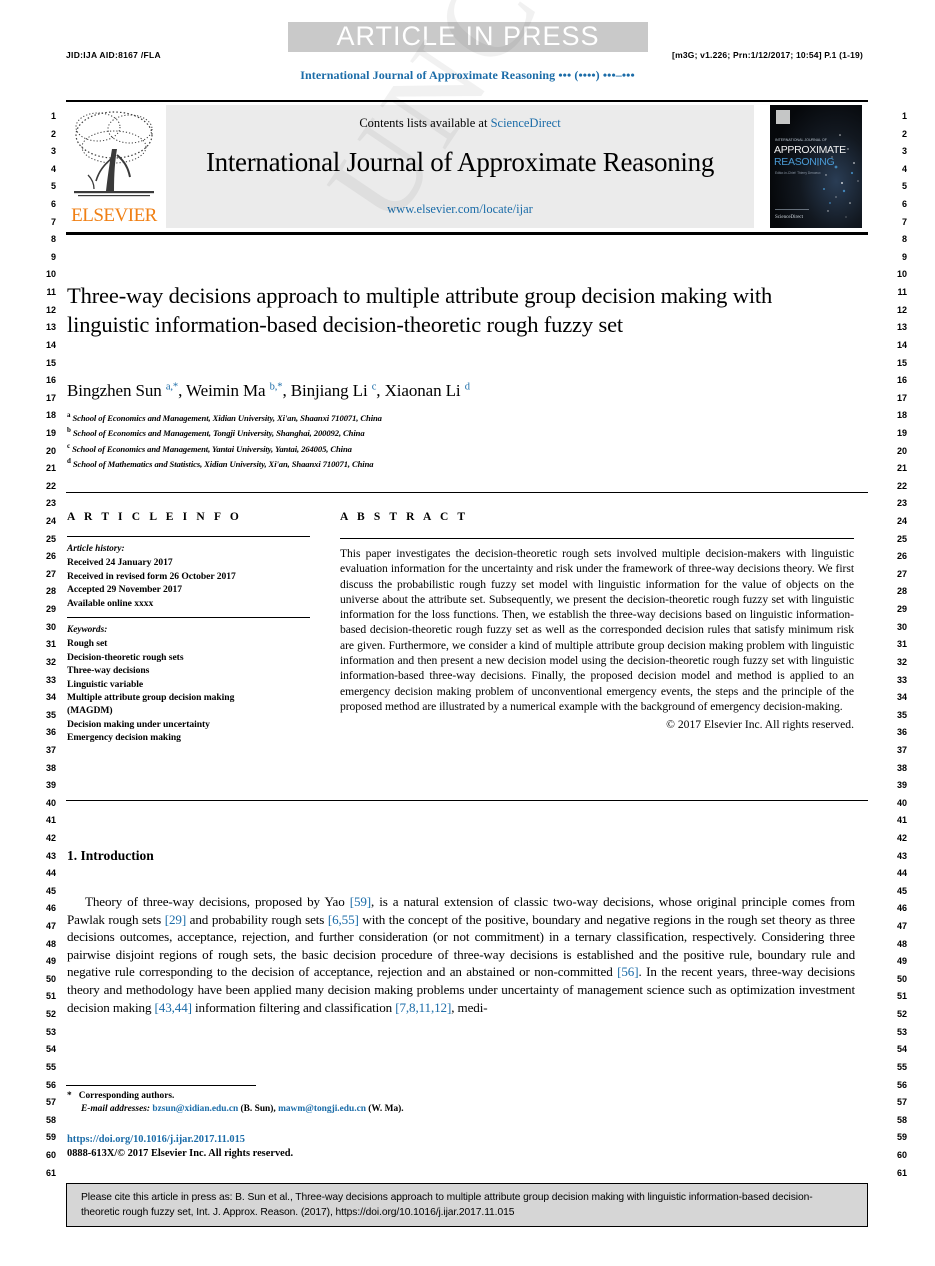  I want to click on line-number: 31, so click(901, 644).